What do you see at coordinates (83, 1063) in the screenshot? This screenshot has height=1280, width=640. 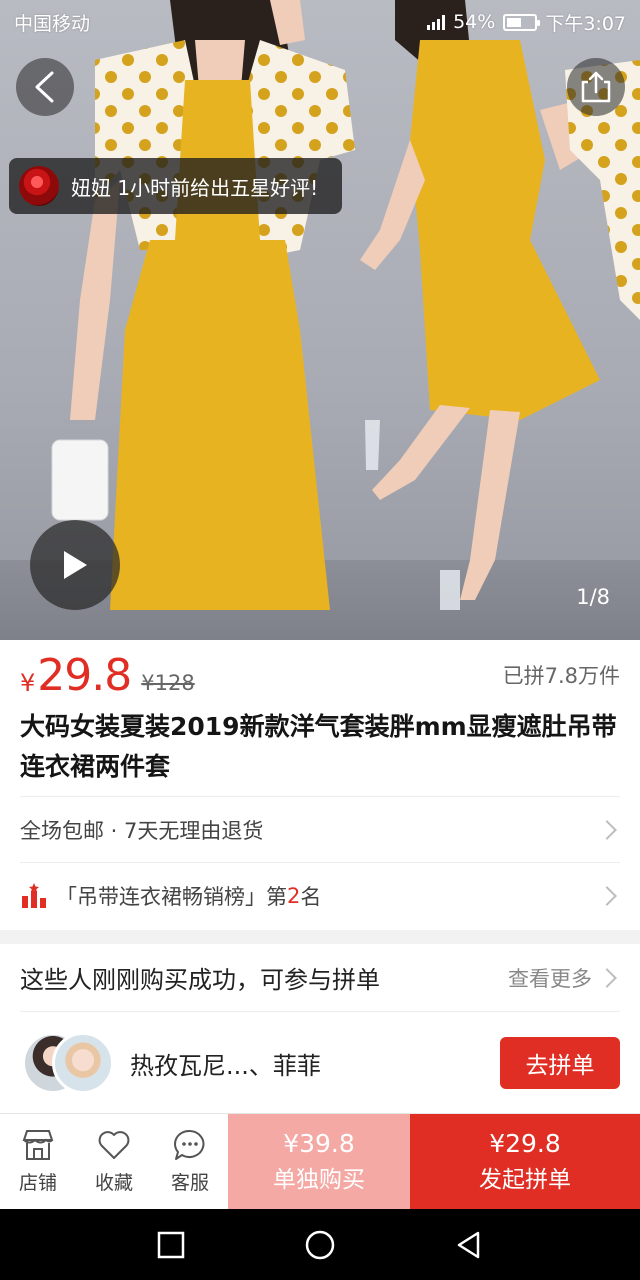 I see `avatar` at bounding box center [83, 1063].